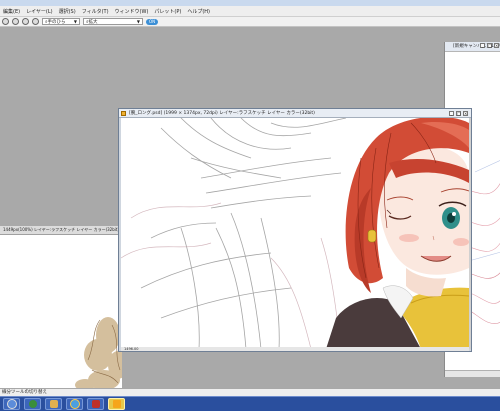  I want to click on main-window-status: 1496.00, so click(295, 349).